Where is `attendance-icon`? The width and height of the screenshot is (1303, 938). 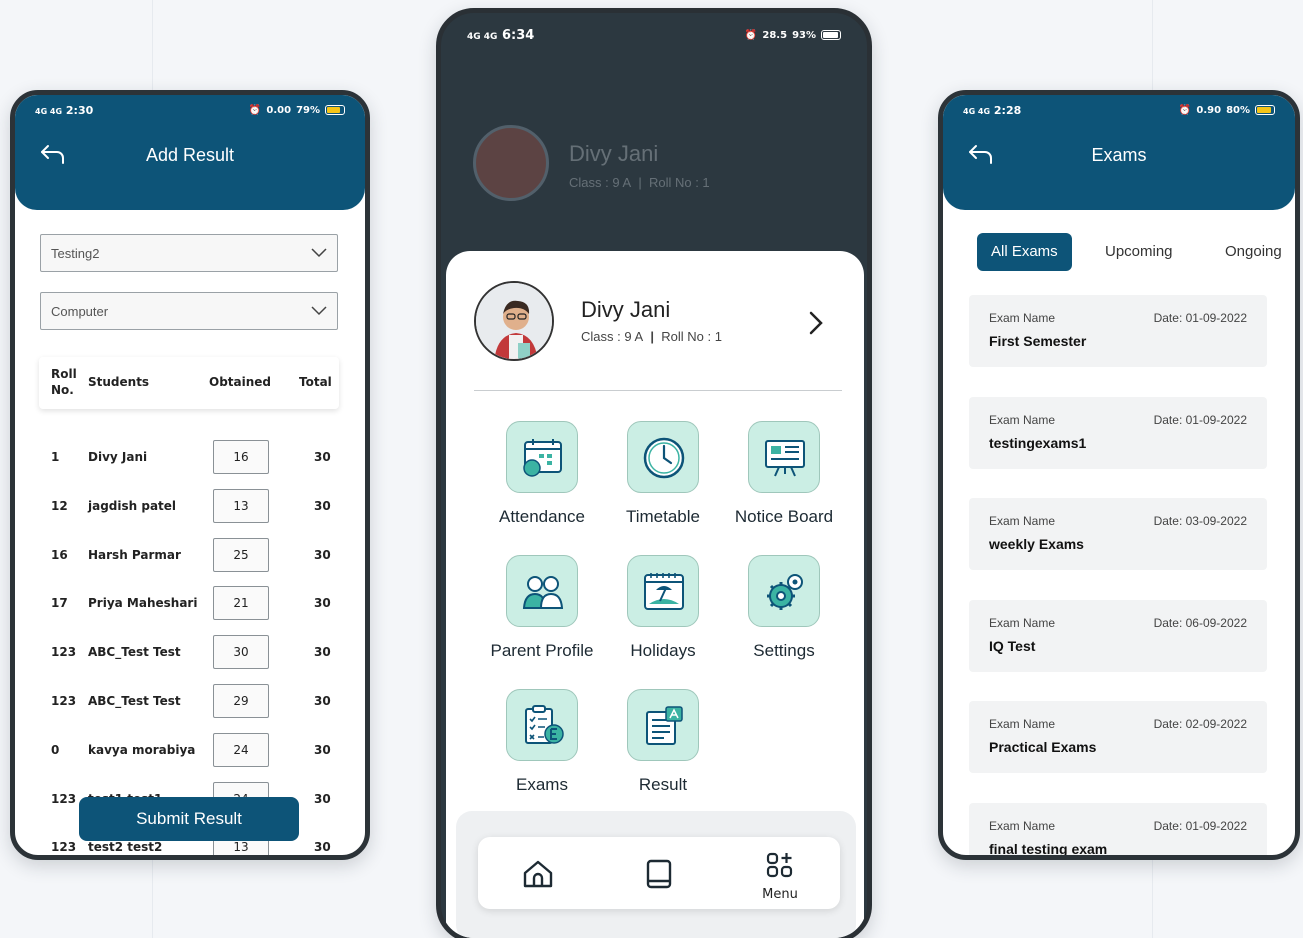
attendance-icon is located at coordinates (542, 458).